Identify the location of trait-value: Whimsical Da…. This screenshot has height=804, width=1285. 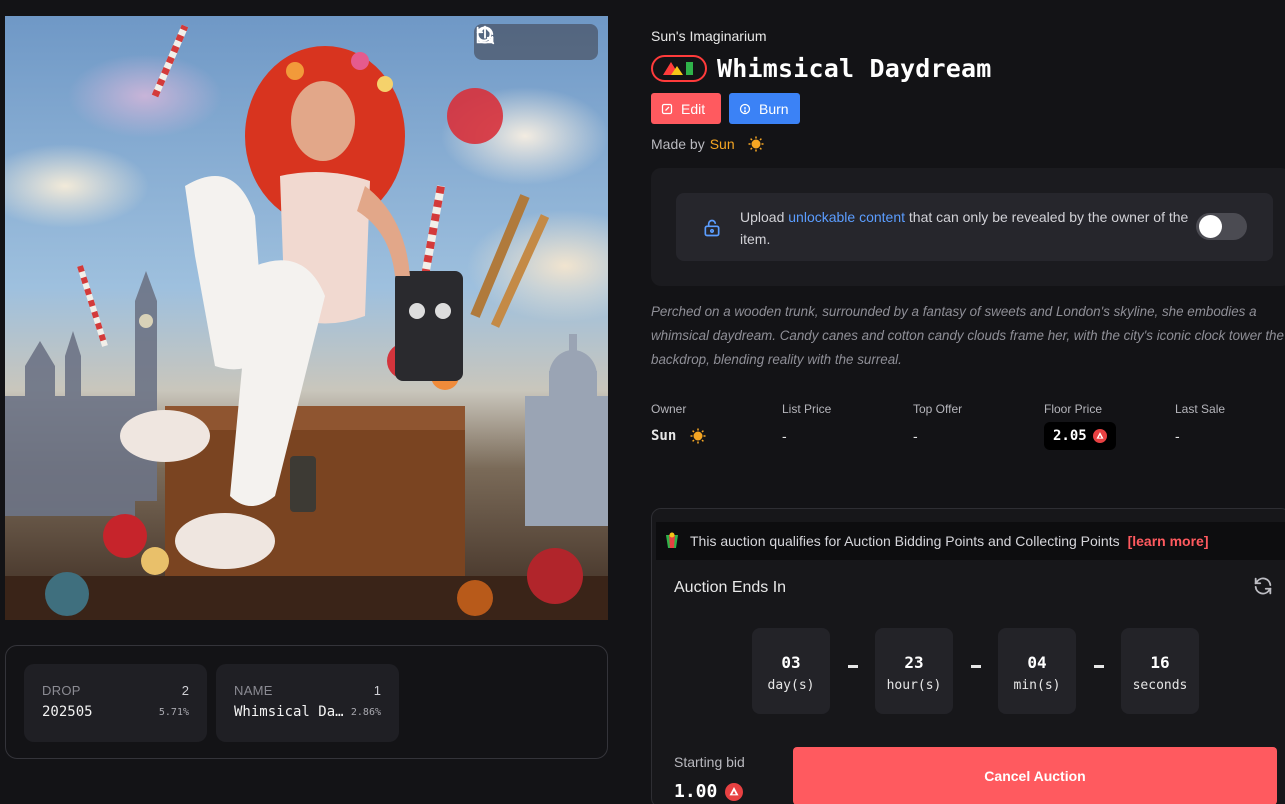
(289, 712).